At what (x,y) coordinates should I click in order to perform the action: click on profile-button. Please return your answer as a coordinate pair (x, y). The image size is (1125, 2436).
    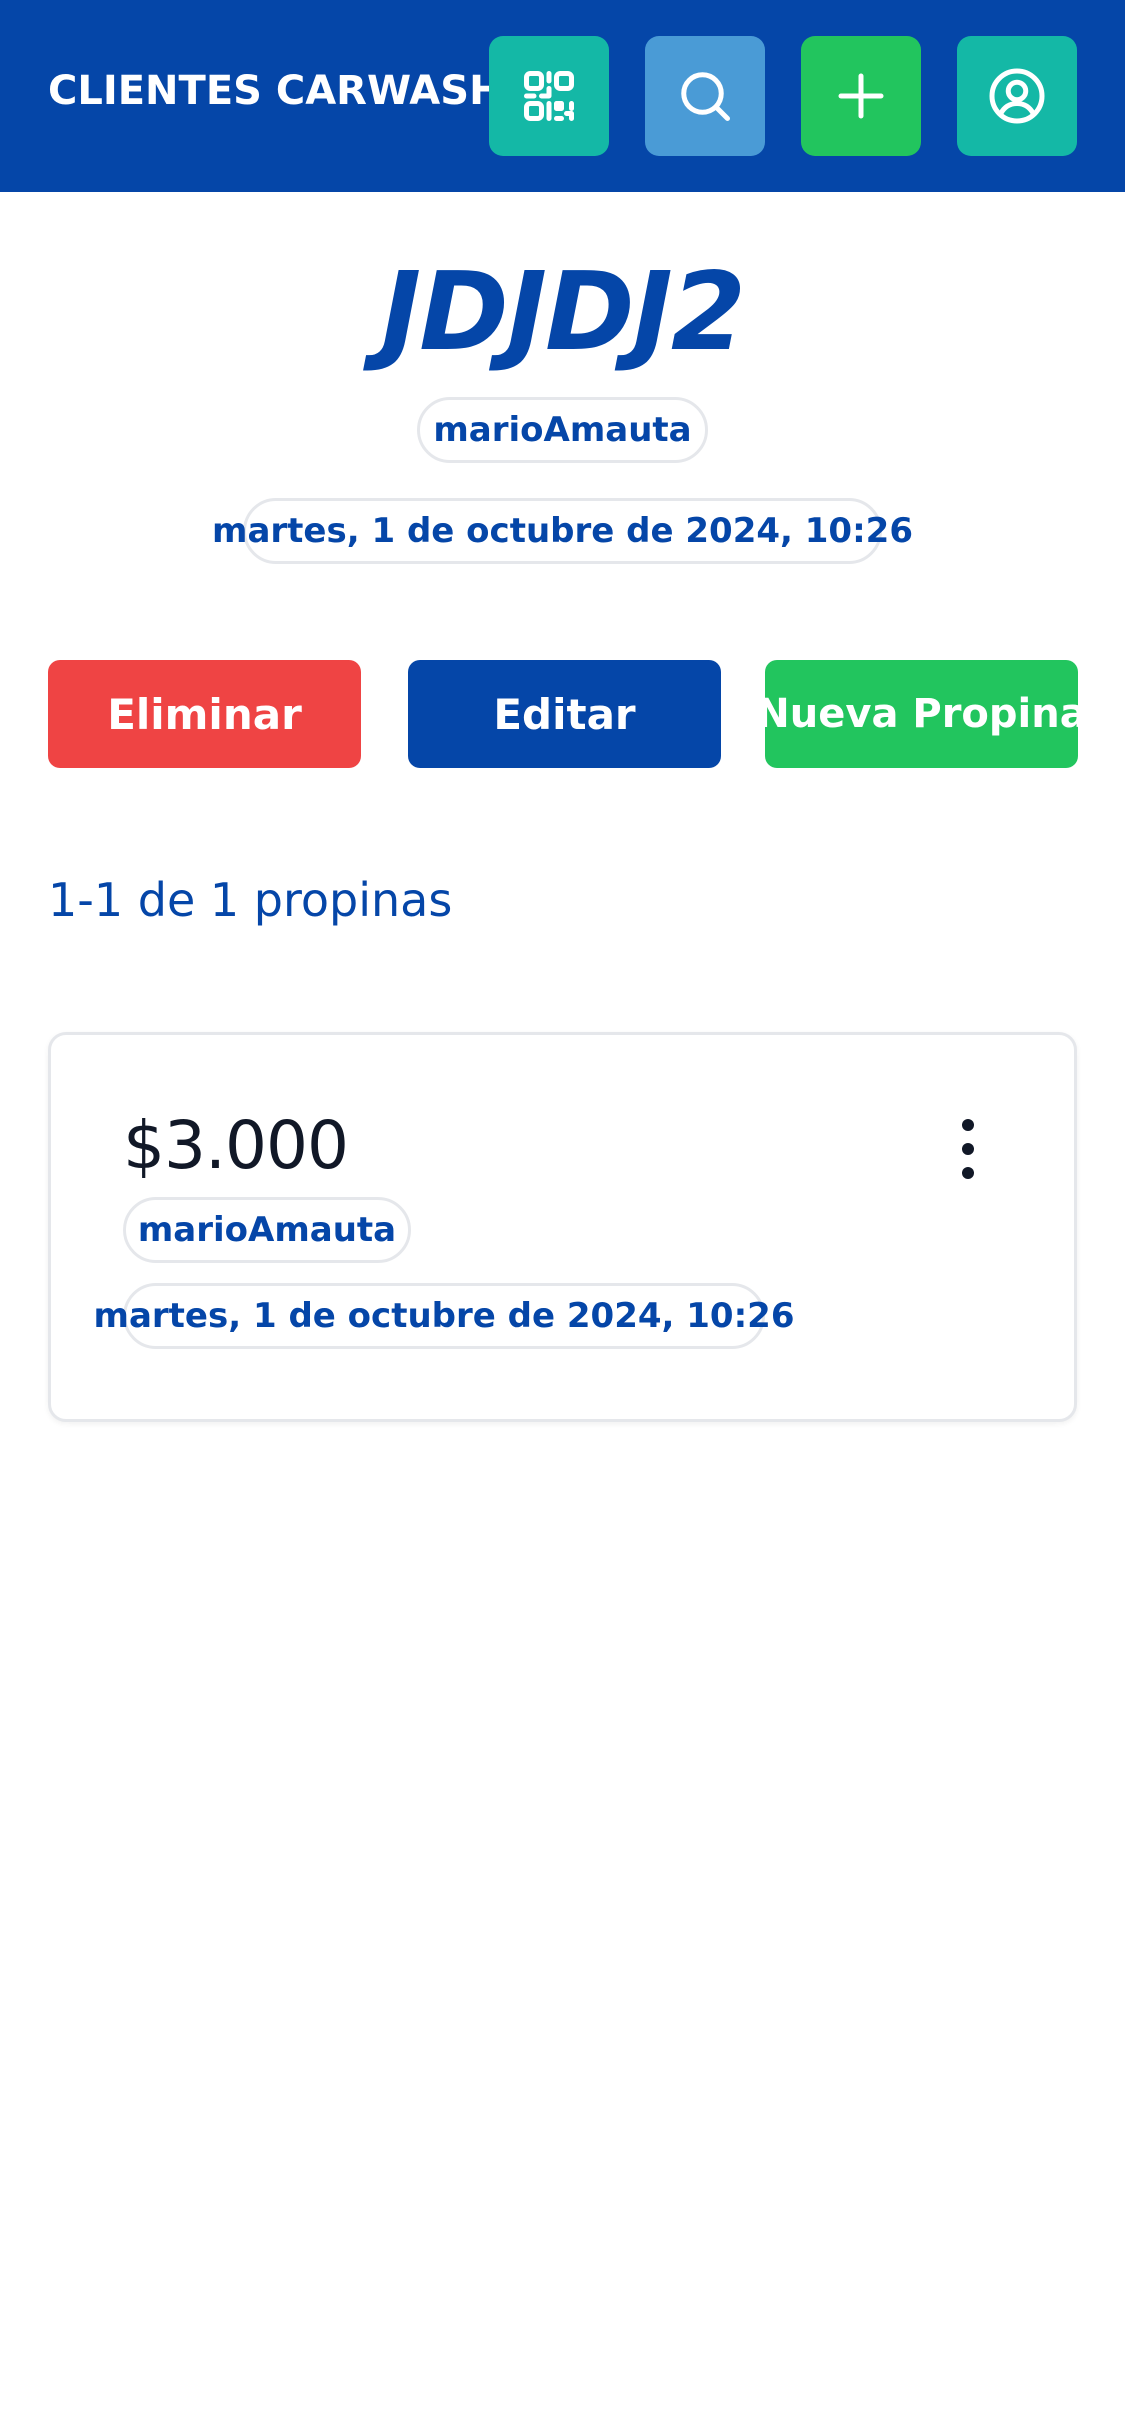
    Looking at the image, I should click on (1017, 96).